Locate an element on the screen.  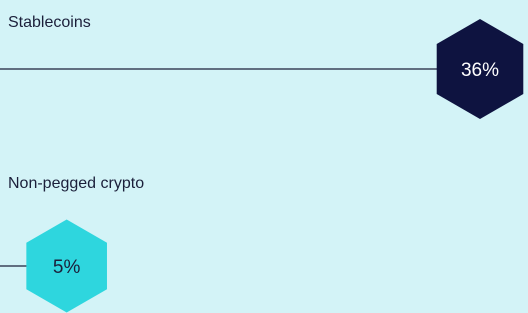
category-label: Stablecoins is located at coordinates (49, 22).